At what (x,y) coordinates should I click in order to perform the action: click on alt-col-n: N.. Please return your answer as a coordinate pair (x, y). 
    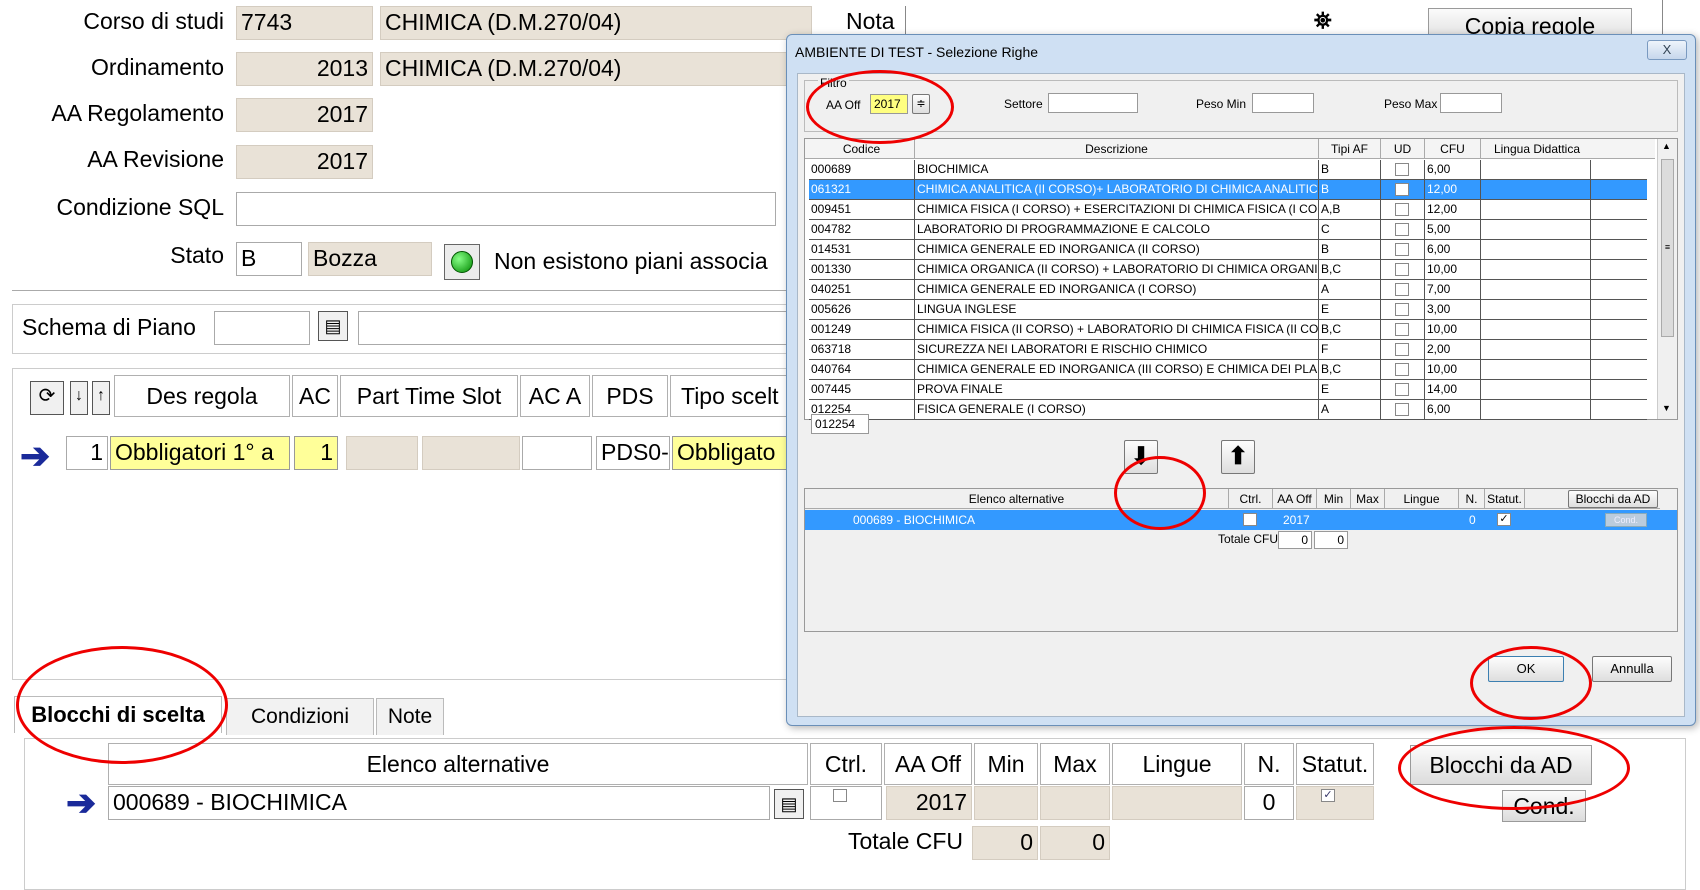
    Looking at the image, I should click on (1472, 499).